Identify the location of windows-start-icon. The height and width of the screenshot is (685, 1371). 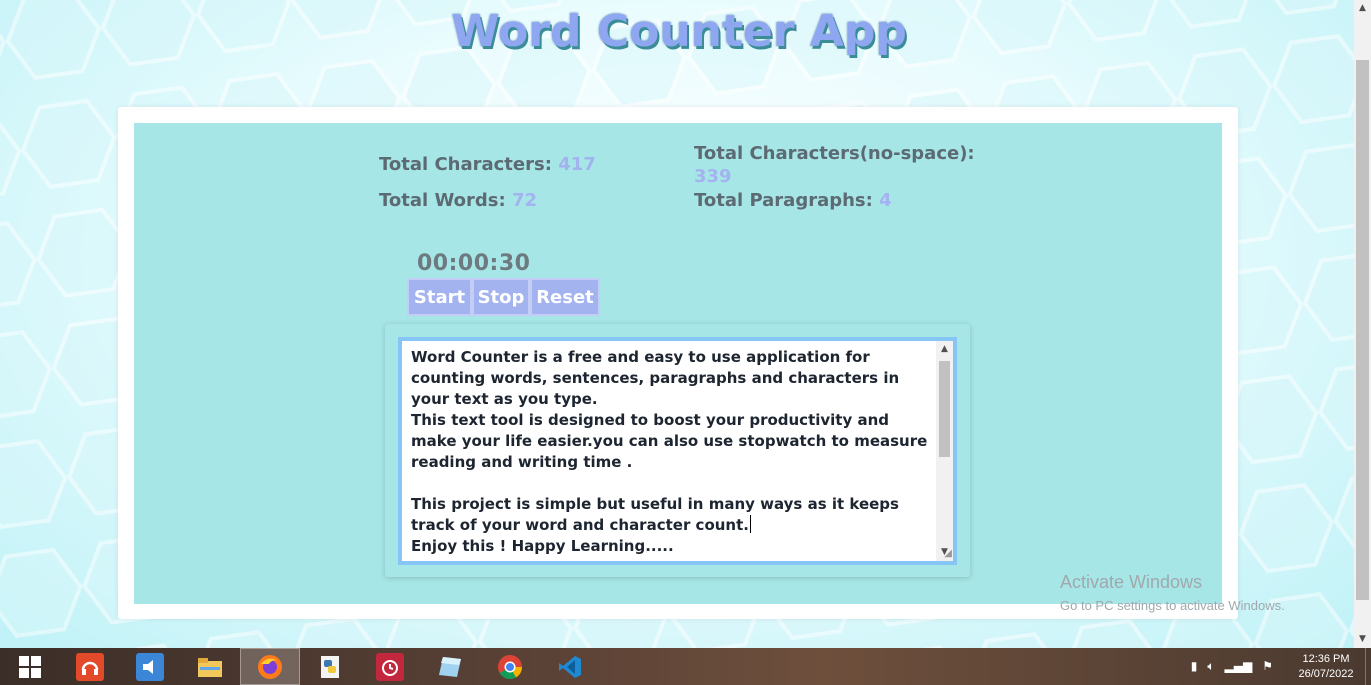
(30, 666).